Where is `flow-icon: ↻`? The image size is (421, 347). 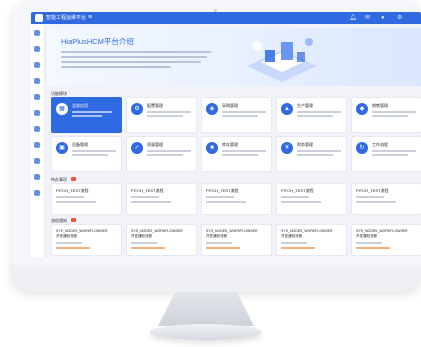
flow-icon: ↻ is located at coordinates (362, 148).